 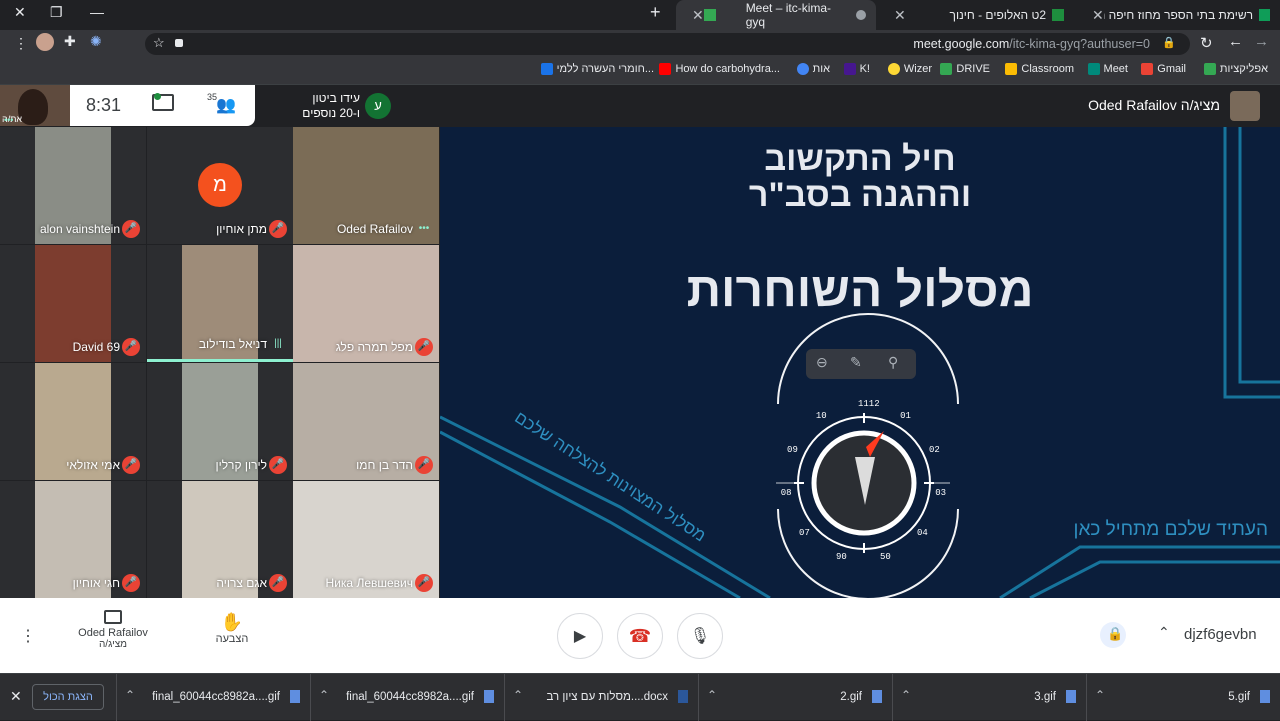 What do you see at coordinates (68, 697) in the screenshot?
I see `show-all-downloads-button: הצגת הכול` at bounding box center [68, 697].